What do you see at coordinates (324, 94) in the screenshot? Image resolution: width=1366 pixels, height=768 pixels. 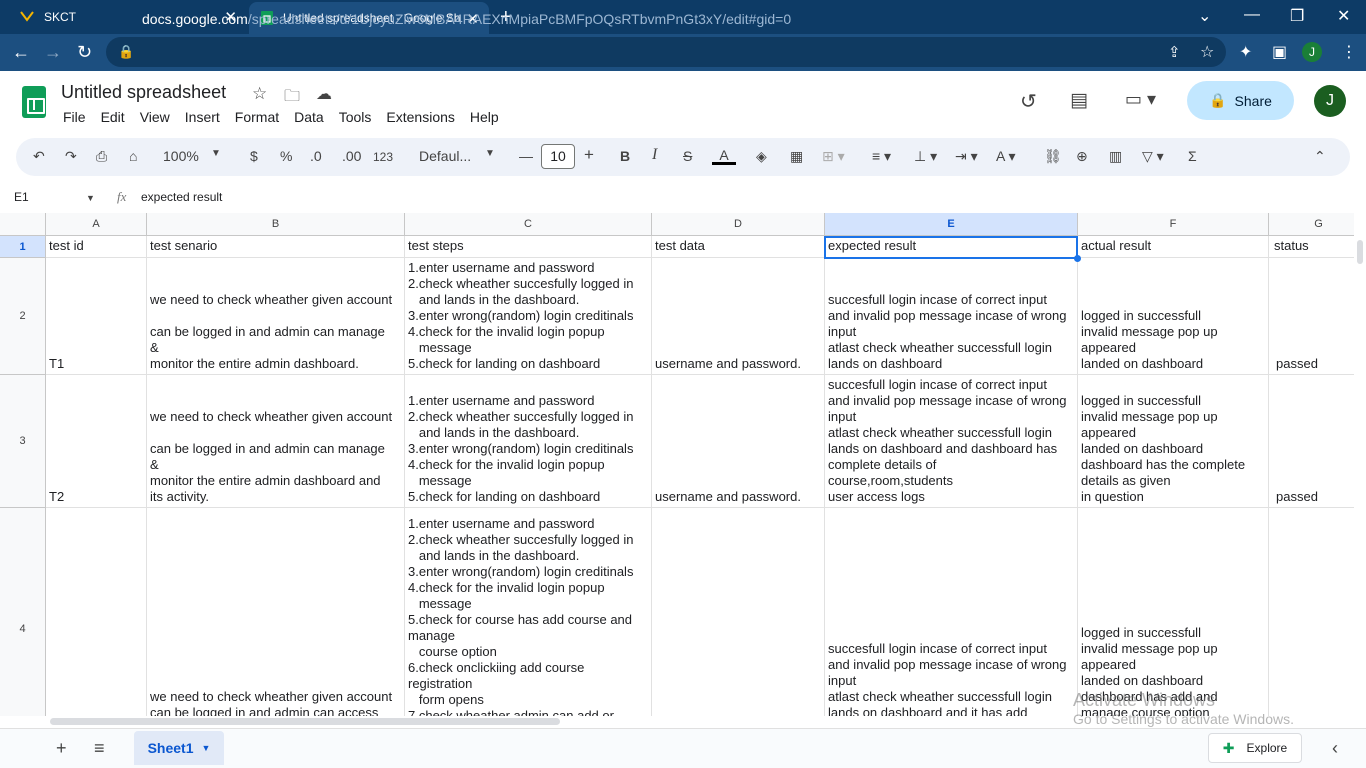 I see `cloud-status-icon: ☁` at bounding box center [324, 94].